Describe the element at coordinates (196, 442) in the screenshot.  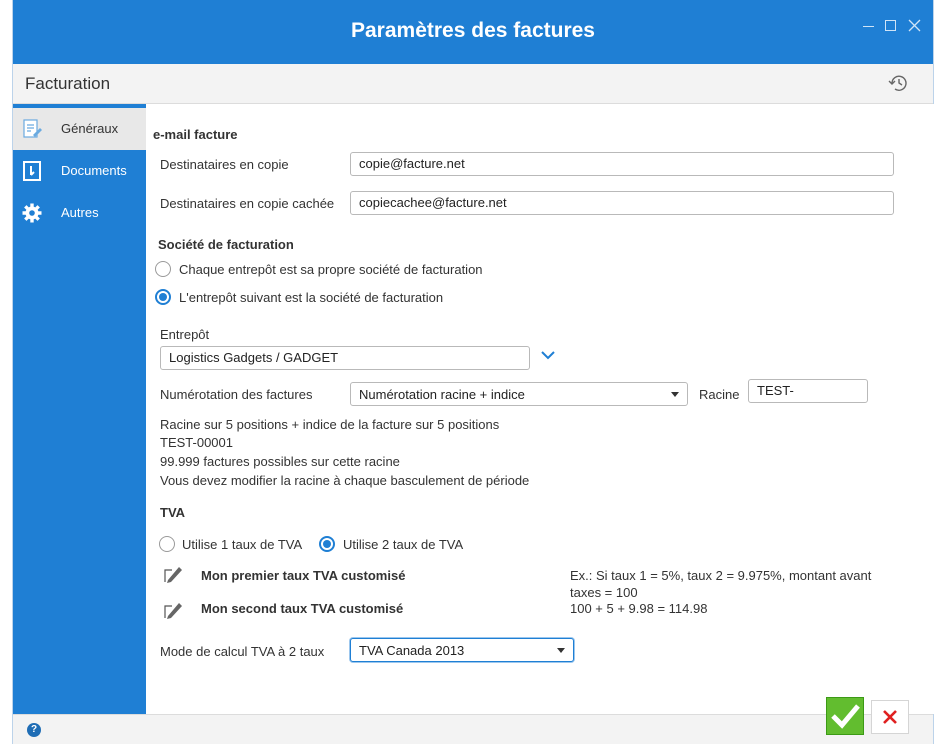
I see `numbering-info-line: TEST-00001` at that location.